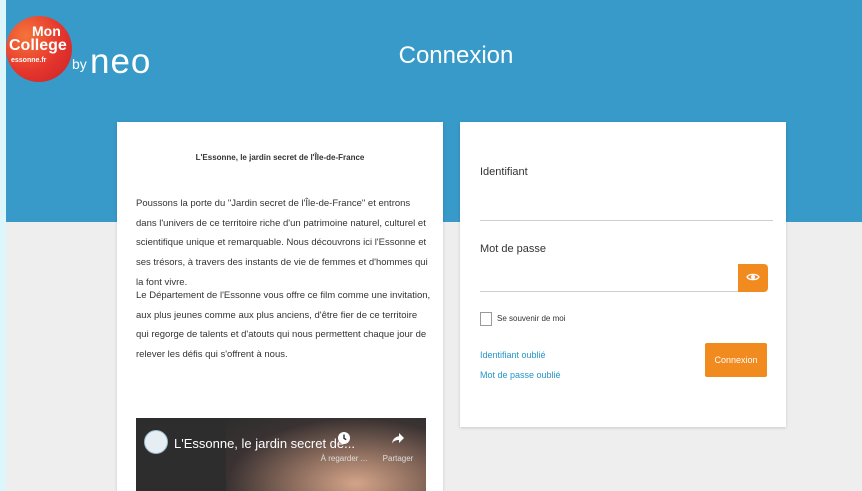 This screenshot has width=862, height=491. I want to click on share-button: Partager, so click(398, 447).